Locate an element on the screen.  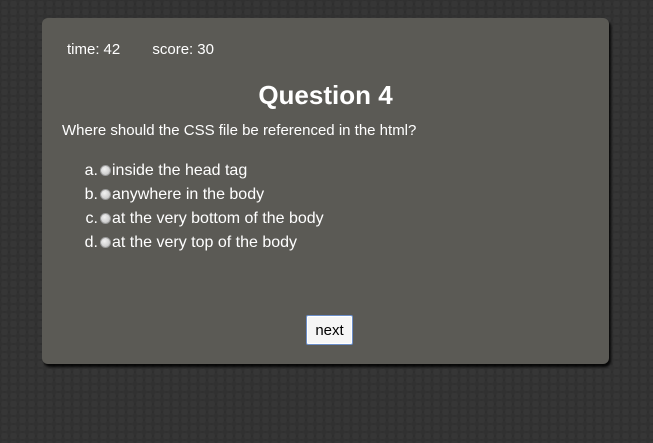
timer: time: 42 is located at coordinates (93, 49).